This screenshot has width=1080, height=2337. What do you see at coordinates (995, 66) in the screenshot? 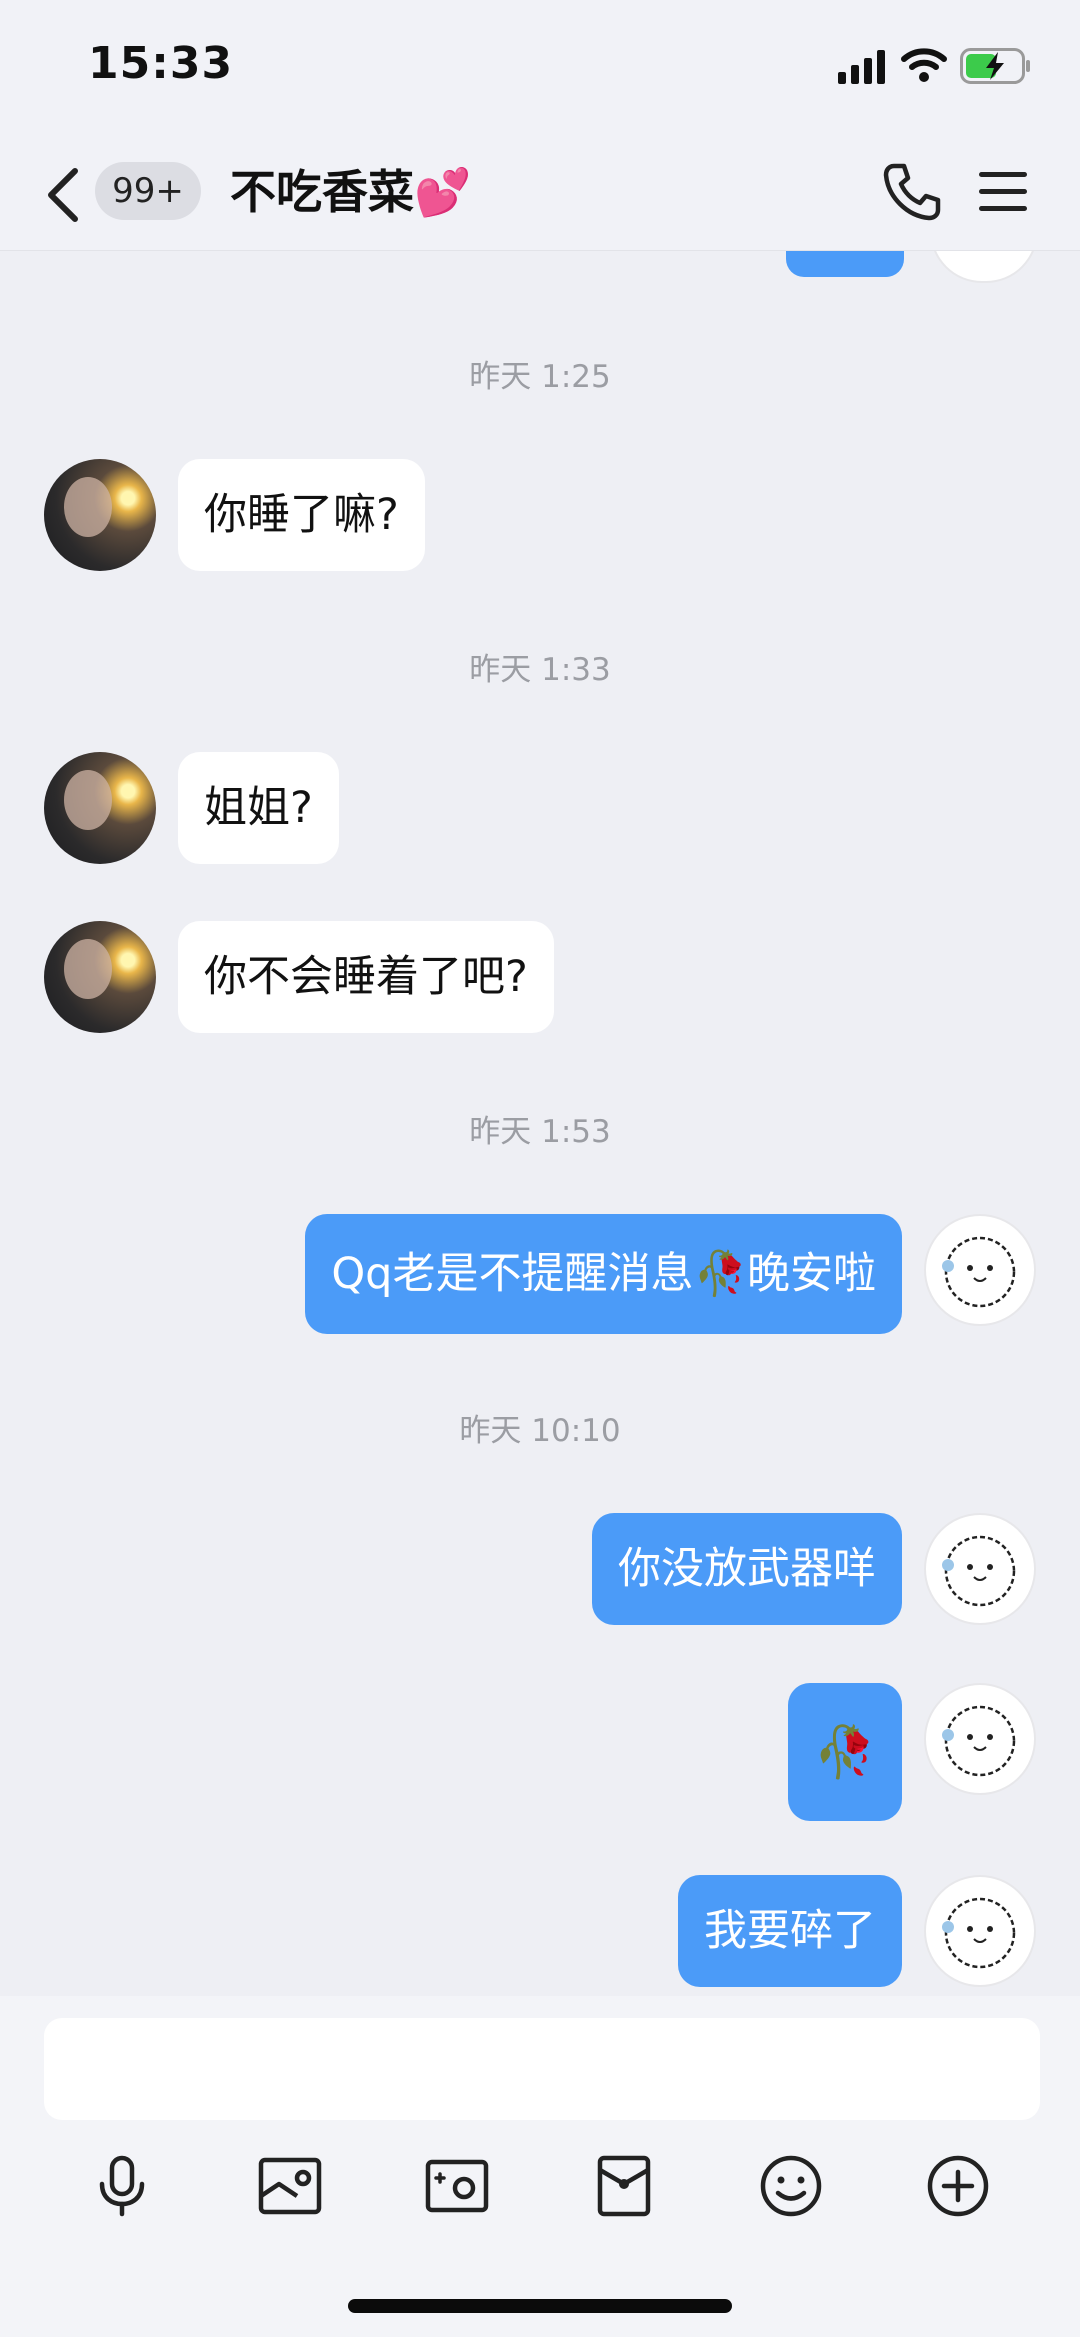
I see `battery-charging-icon` at bounding box center [995, 66].